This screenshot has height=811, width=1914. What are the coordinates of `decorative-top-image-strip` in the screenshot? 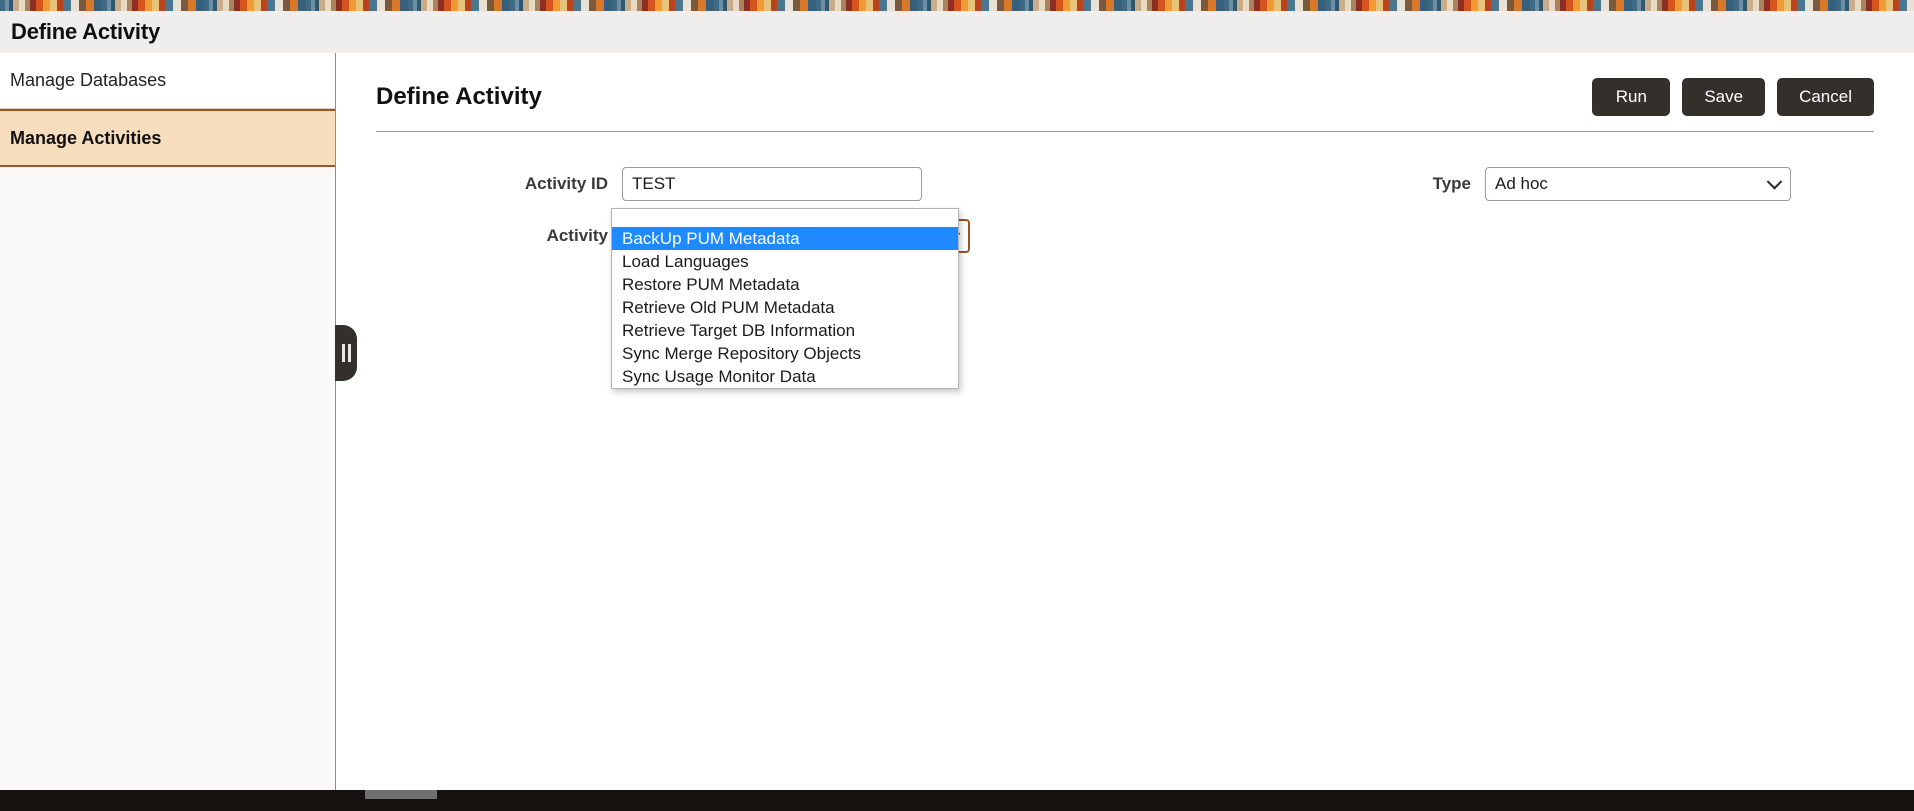 It's located at (957, 5).